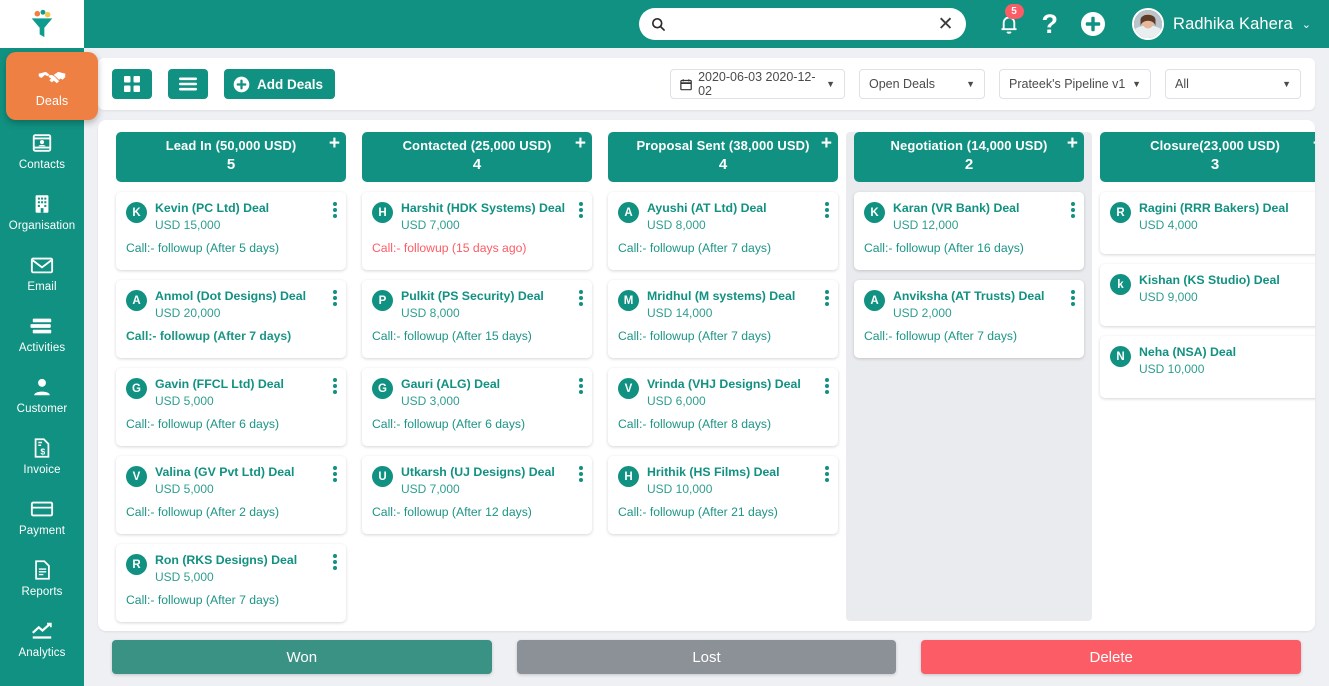 The width and height of the screenshot is (1329, 686). What do you see at coordinates (42, 455) in the screenshot?
I see `sidebar-item-invoice: $ Invoice` at bounding box center [42, 455].